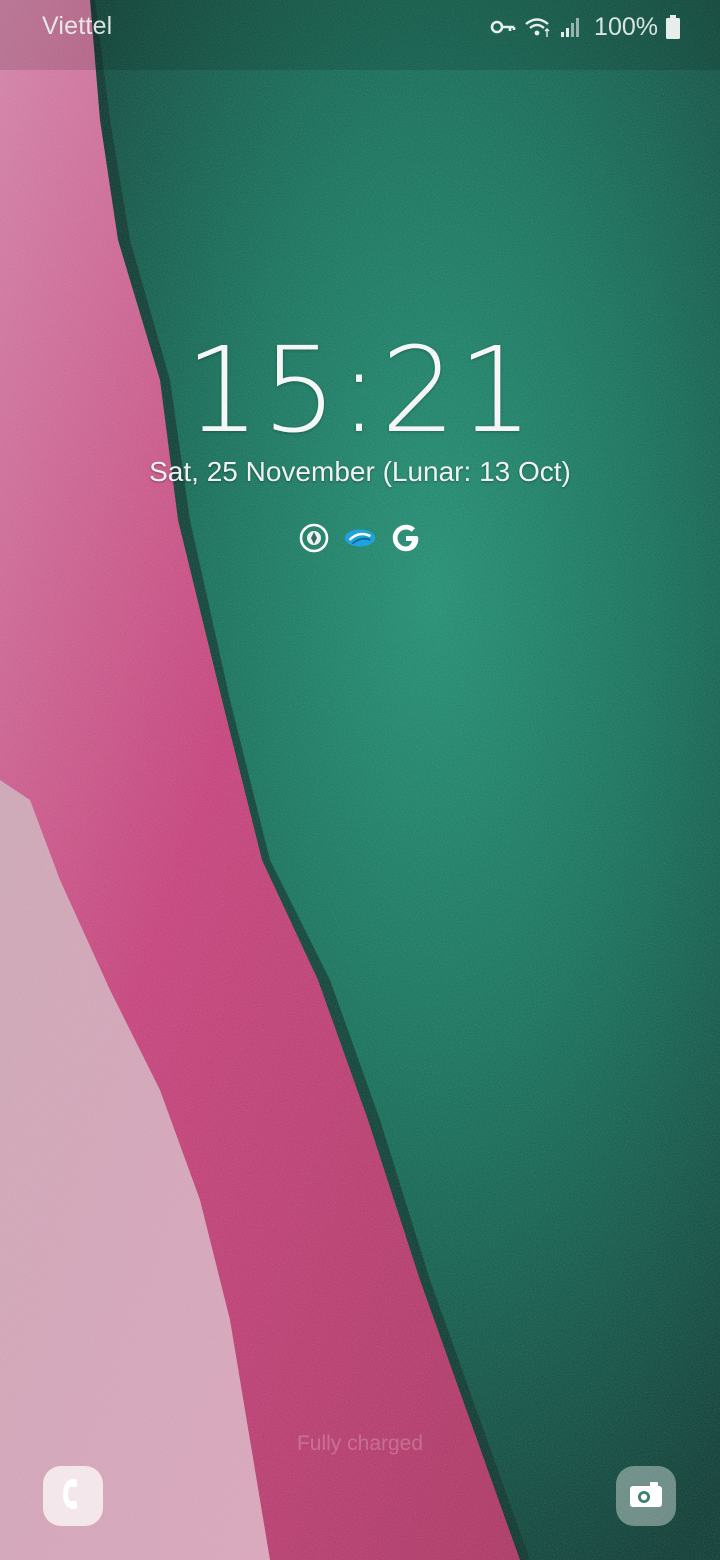 This screenshot has height=1560, width=720. I want to click on phone-icon, so click(73, 1496).